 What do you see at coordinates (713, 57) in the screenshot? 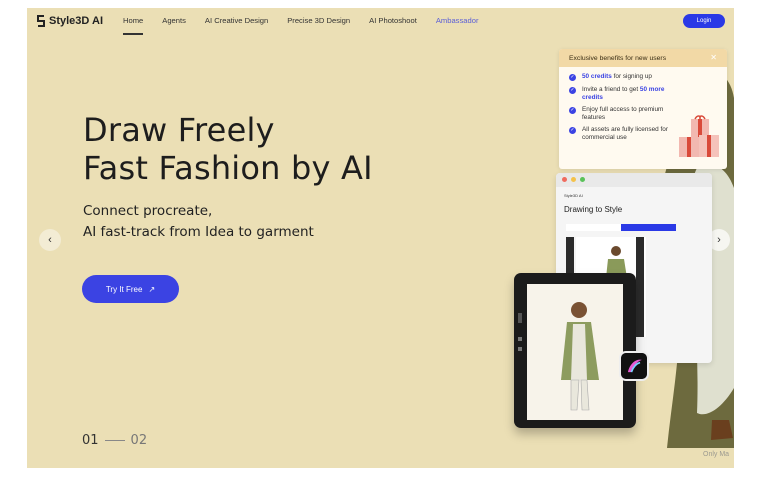
I see `close-icon: ✕` at bounding box center [713, 57].